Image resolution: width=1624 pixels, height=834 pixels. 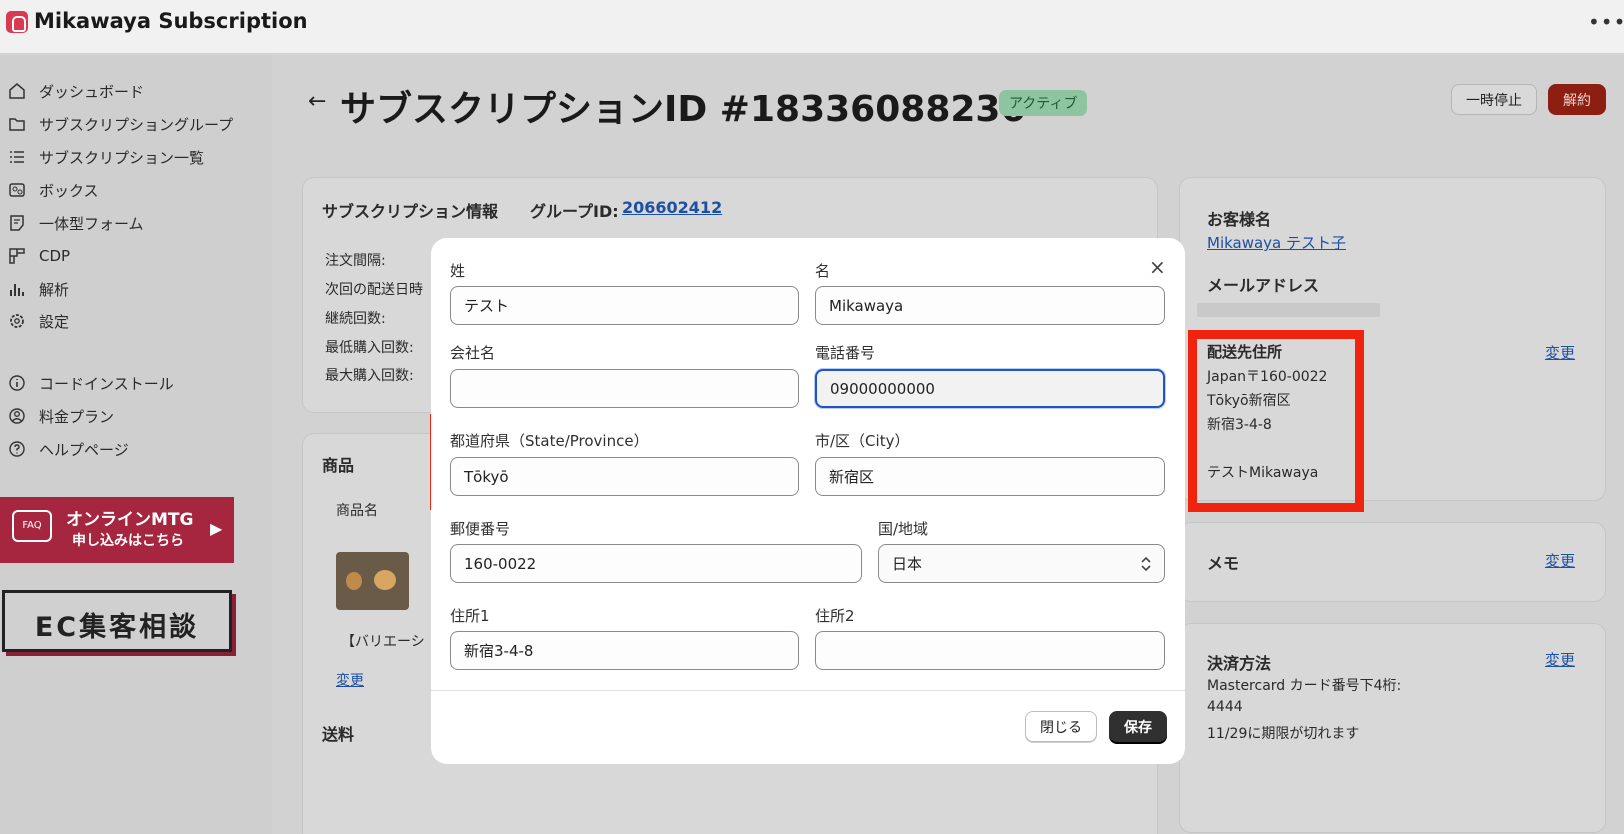 I want to click on city-input: 新宿区, so click(x=990, y=476).